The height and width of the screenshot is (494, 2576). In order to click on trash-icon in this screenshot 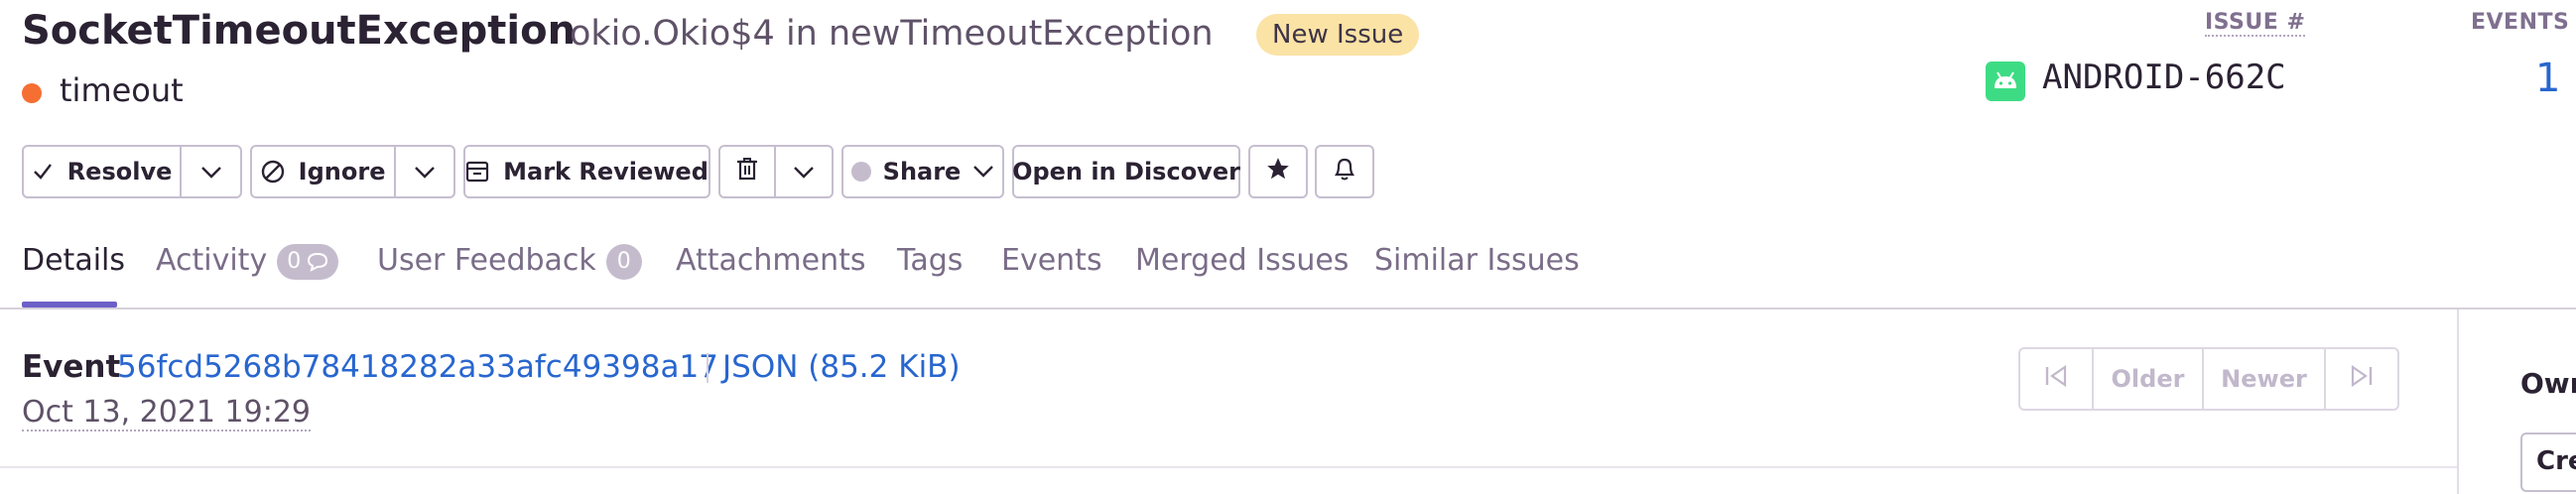, I will do `click(747, 171)`.